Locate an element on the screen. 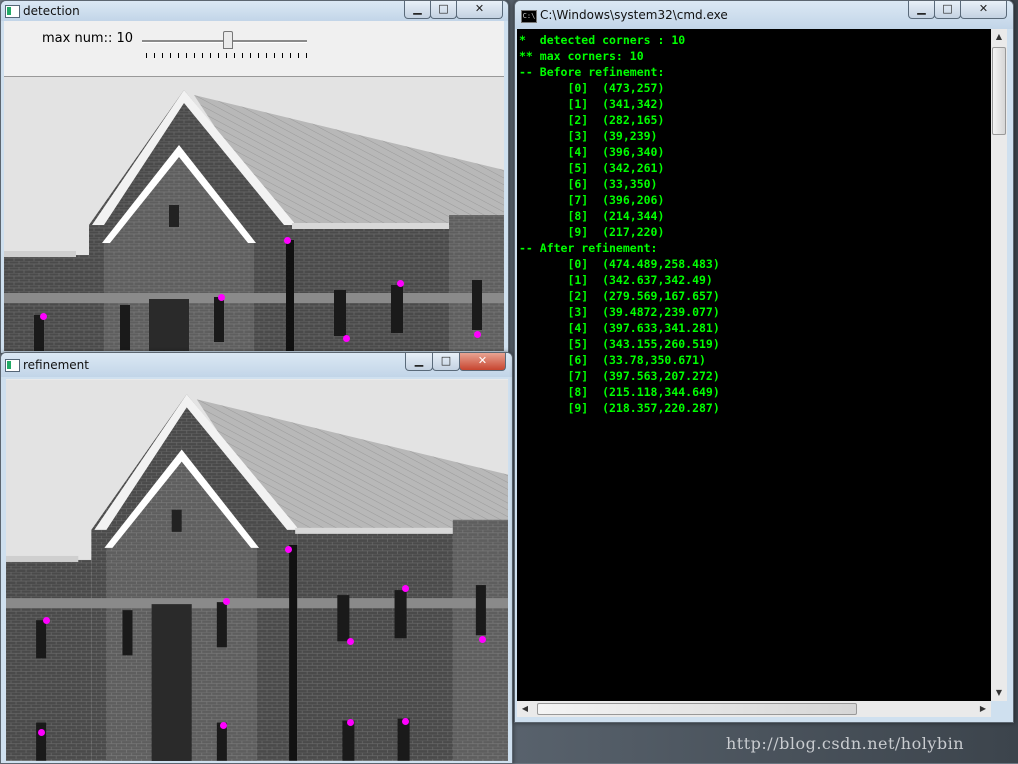  console-line: [6] (33.78,350.671) is located at coordinates (612, 360).